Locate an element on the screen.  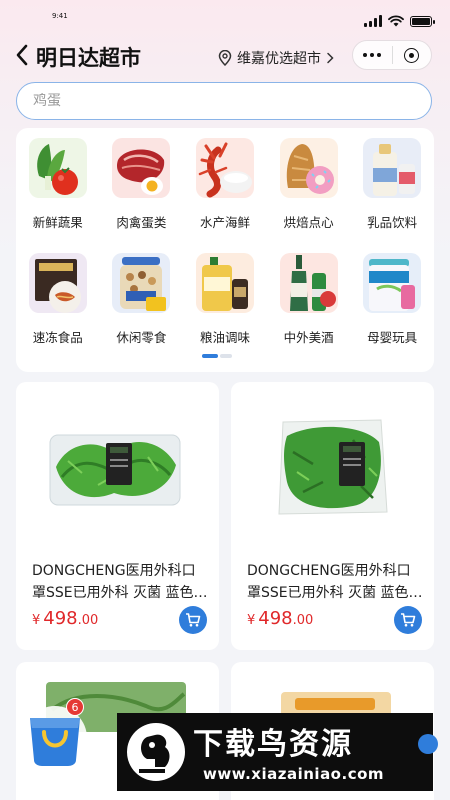
snacks-icon is located at coordinates (141, 283).